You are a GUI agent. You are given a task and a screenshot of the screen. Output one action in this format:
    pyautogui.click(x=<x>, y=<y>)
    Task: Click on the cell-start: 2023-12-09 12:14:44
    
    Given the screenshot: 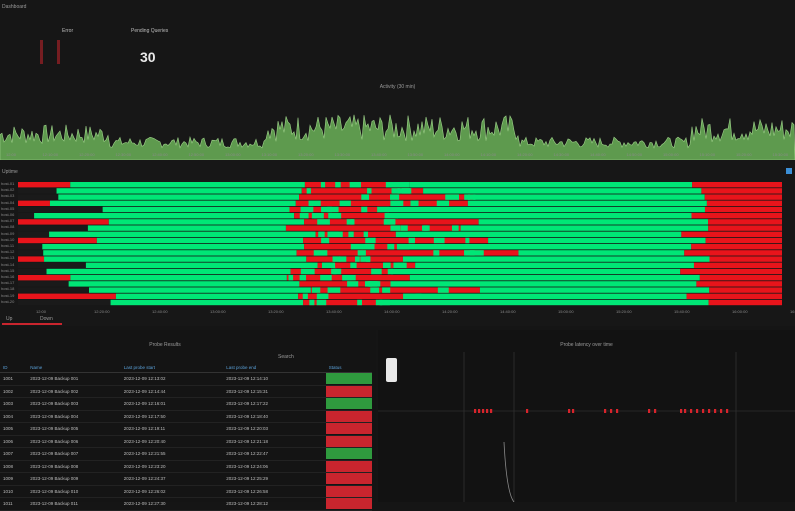 What is the action you would take?
    pyautogui.click(x=172, y=391)
    